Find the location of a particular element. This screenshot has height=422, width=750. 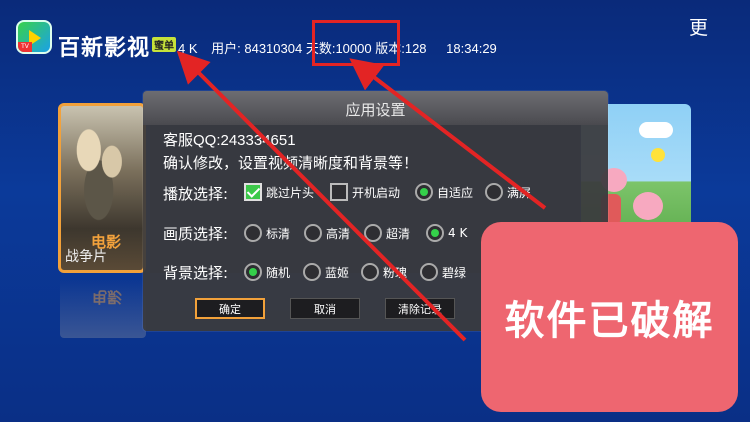

bg-blue-radio is located at coordinates (312, 272).